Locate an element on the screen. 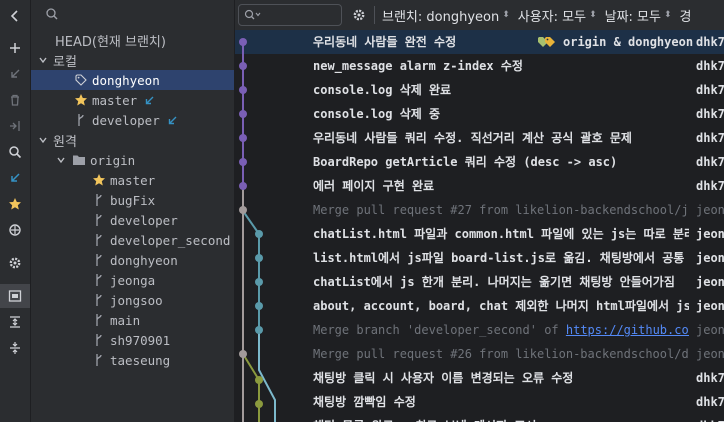  compare-arrow-icon is located at coordinates (15, 178).